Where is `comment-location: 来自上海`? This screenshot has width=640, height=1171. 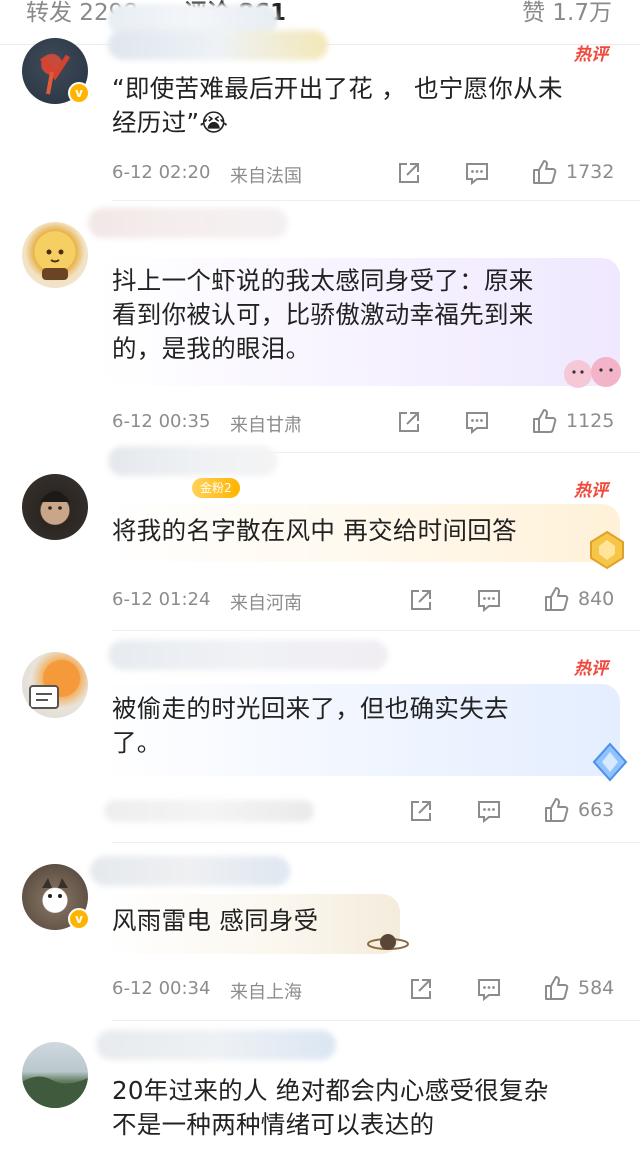 comment-location: 来自上海 is located at coordinates (266, 992).